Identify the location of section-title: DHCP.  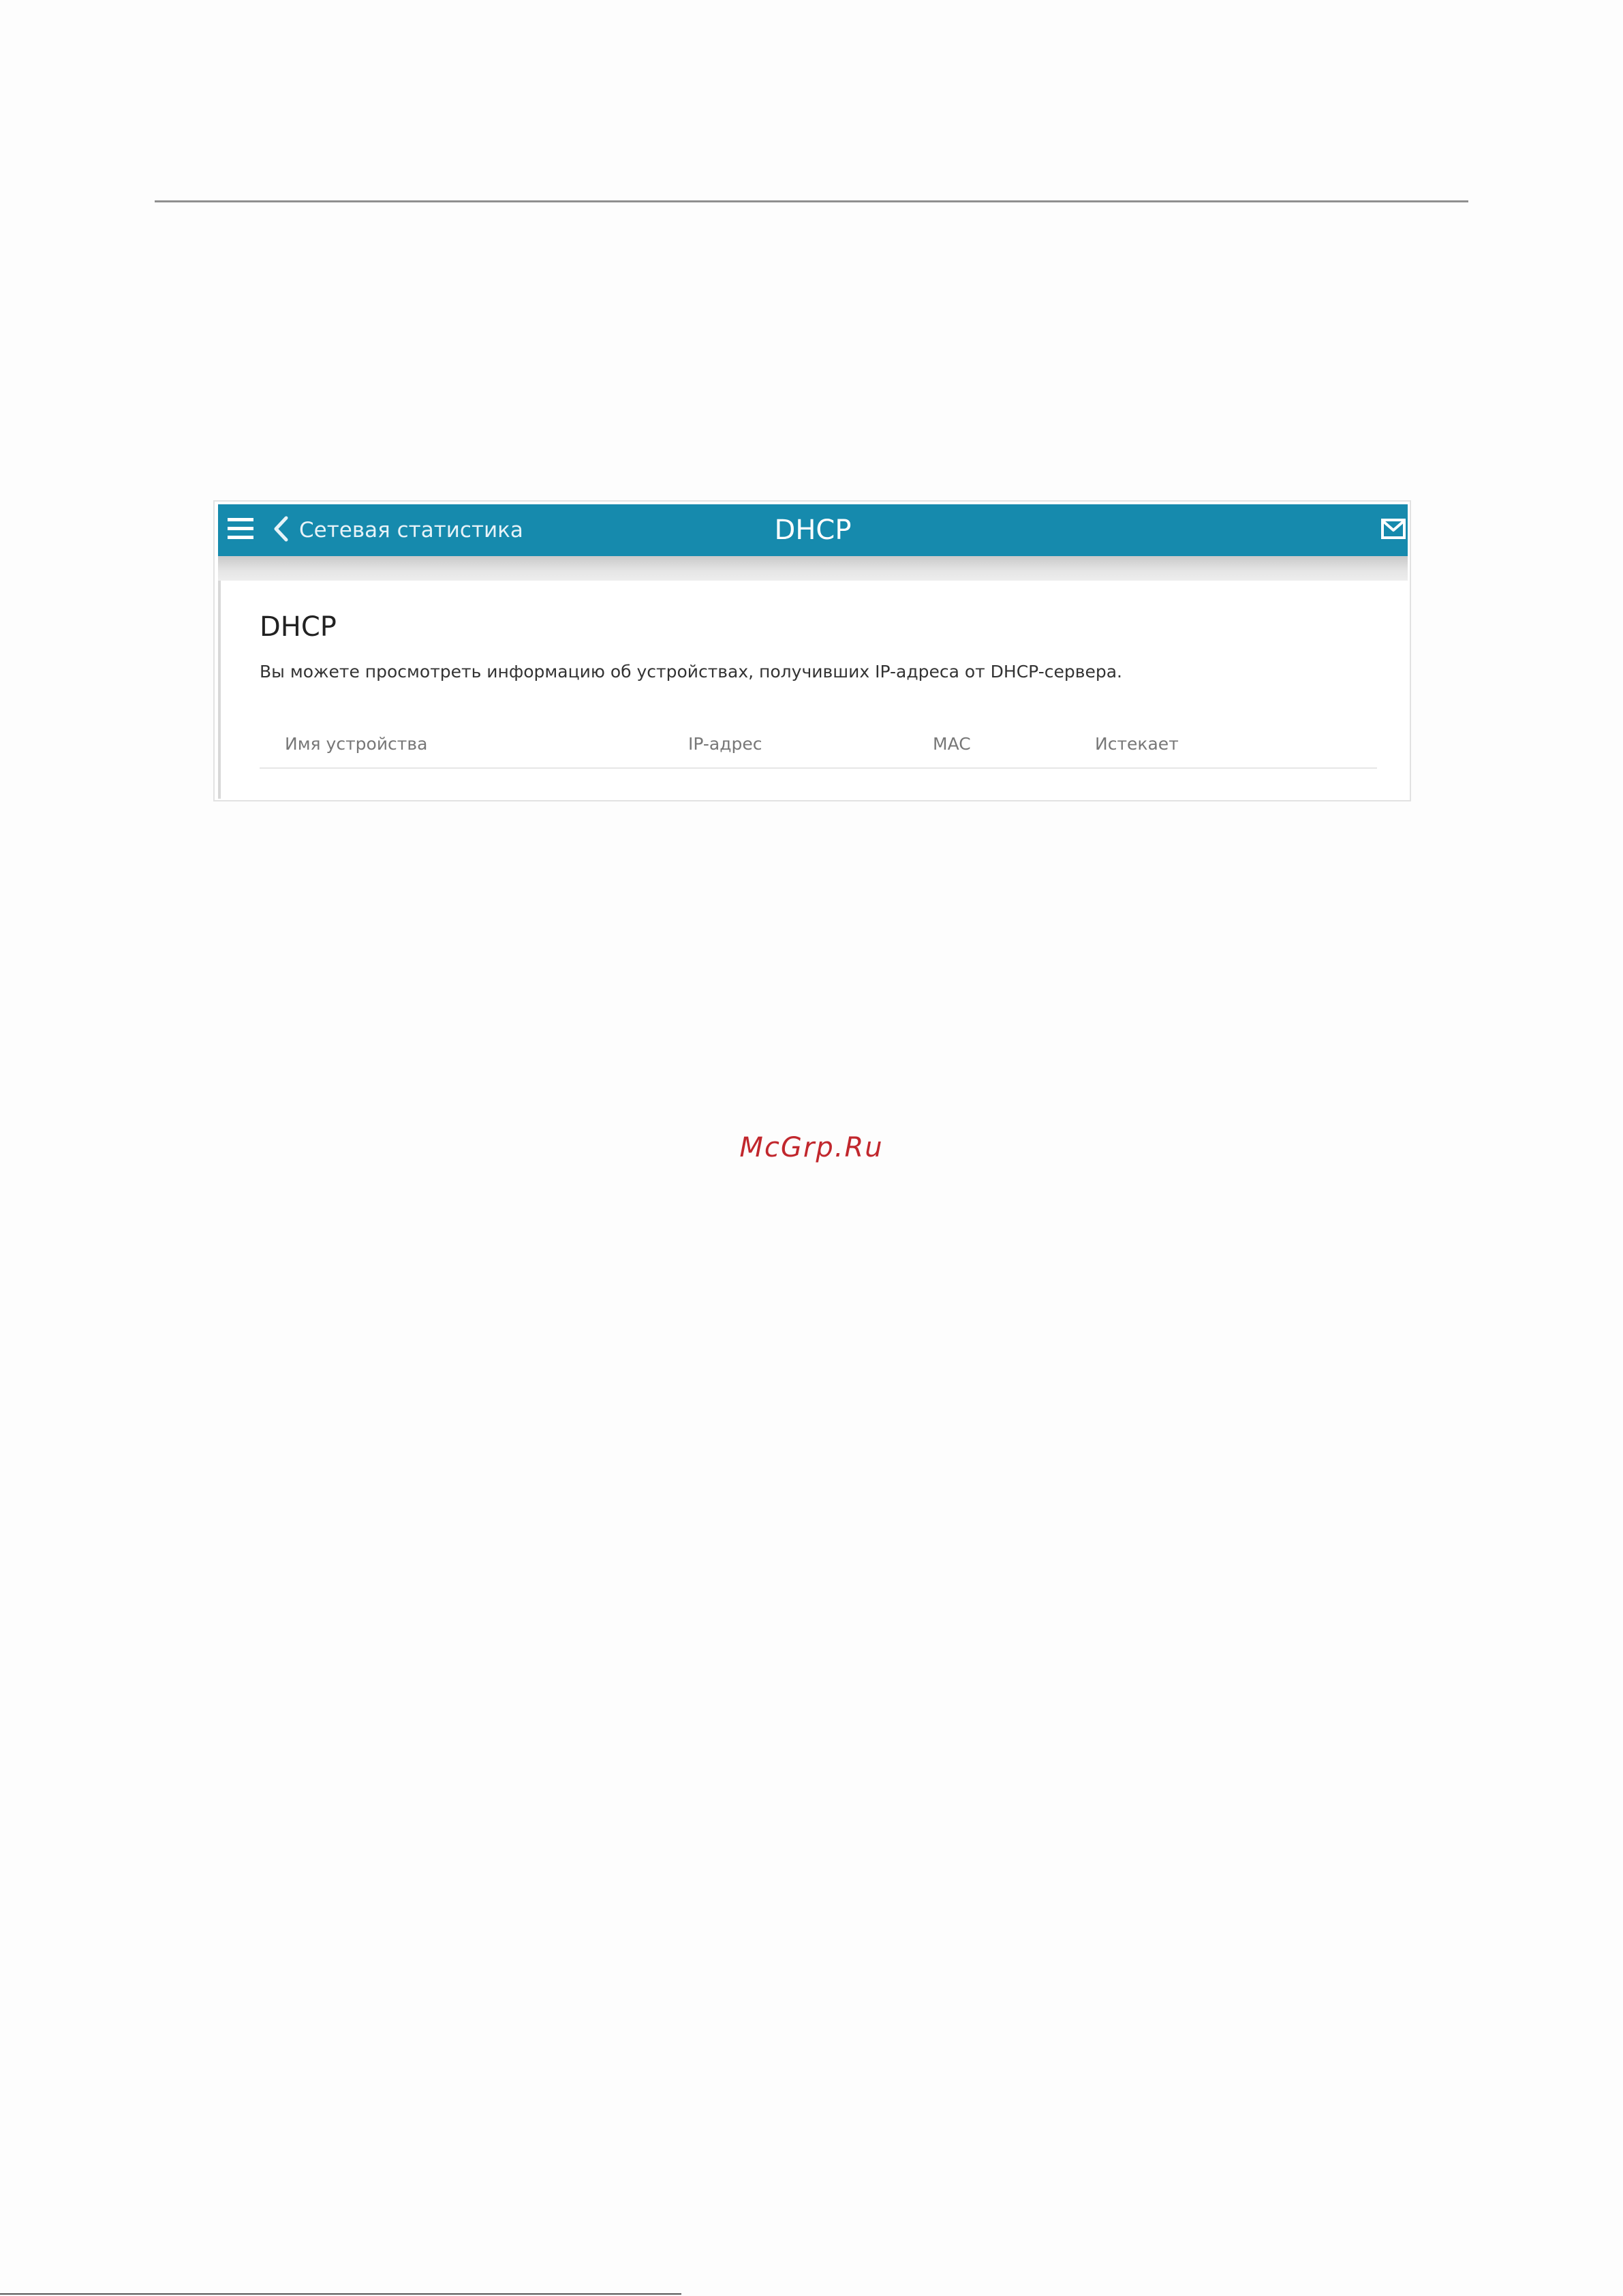
(298, 627).